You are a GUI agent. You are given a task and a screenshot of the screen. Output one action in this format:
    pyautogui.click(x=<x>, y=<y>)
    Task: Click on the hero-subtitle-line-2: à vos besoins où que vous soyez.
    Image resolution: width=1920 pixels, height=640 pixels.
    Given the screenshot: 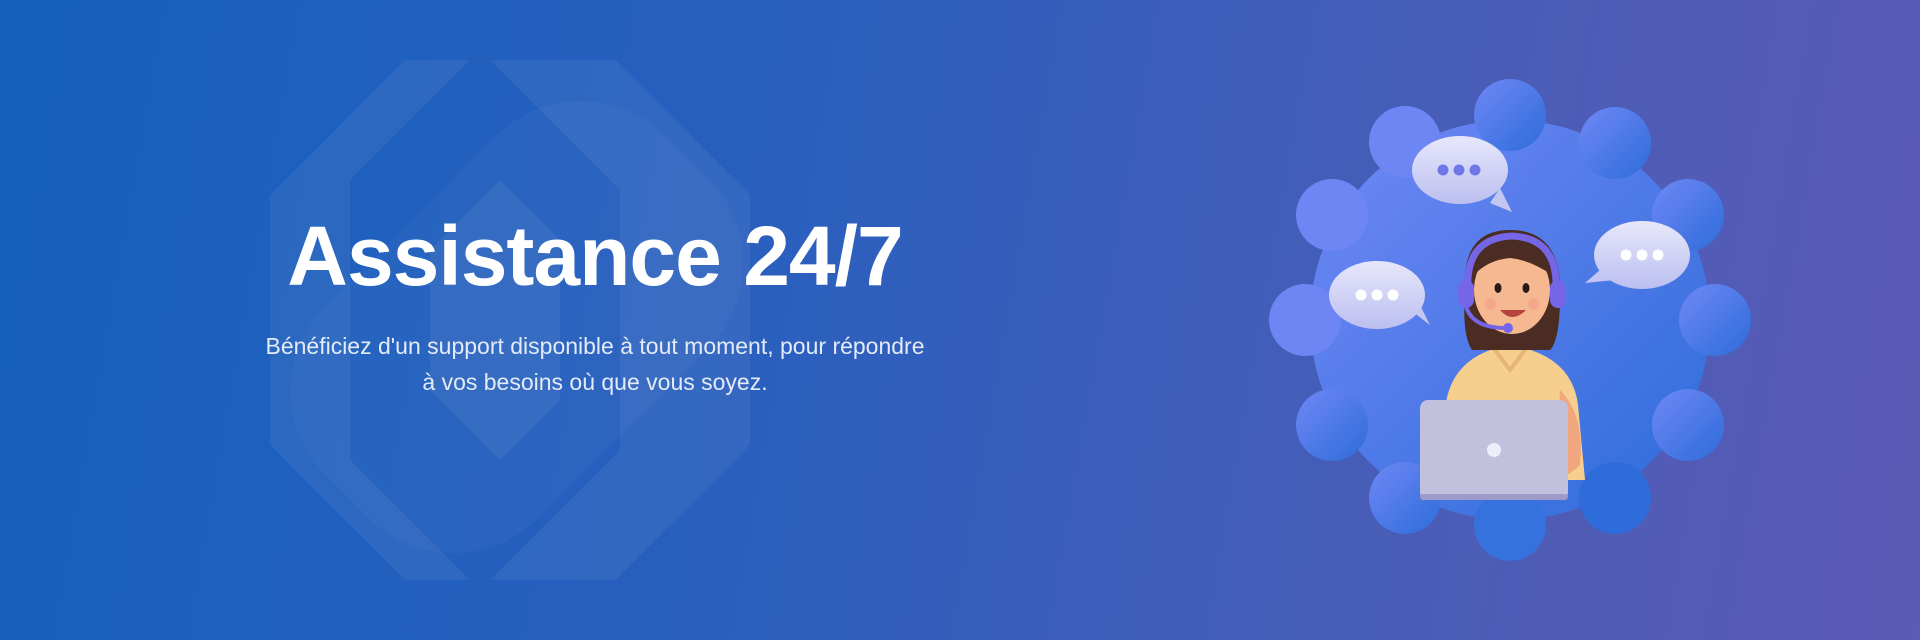 What is the action you would take?
    pyautogui.click(x=595, y=382)
    